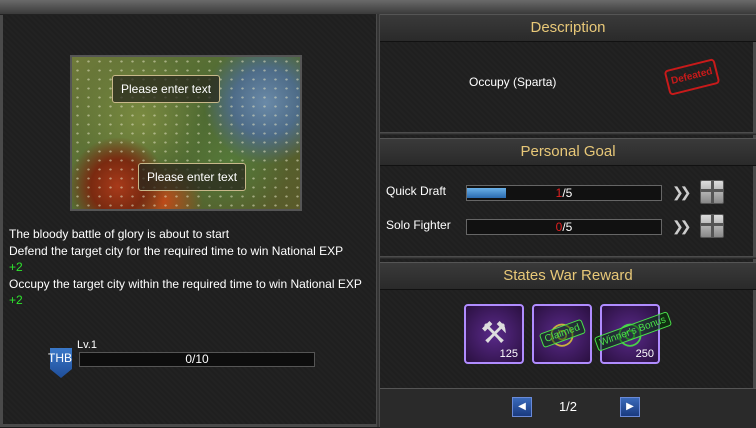 The width and height of the screenshot is (756, 428). What do you see at coordinates (562, 334) in the screenshot?
I see `reward-slot-2: ◎ Claimed` at bounding box center [562, 334].